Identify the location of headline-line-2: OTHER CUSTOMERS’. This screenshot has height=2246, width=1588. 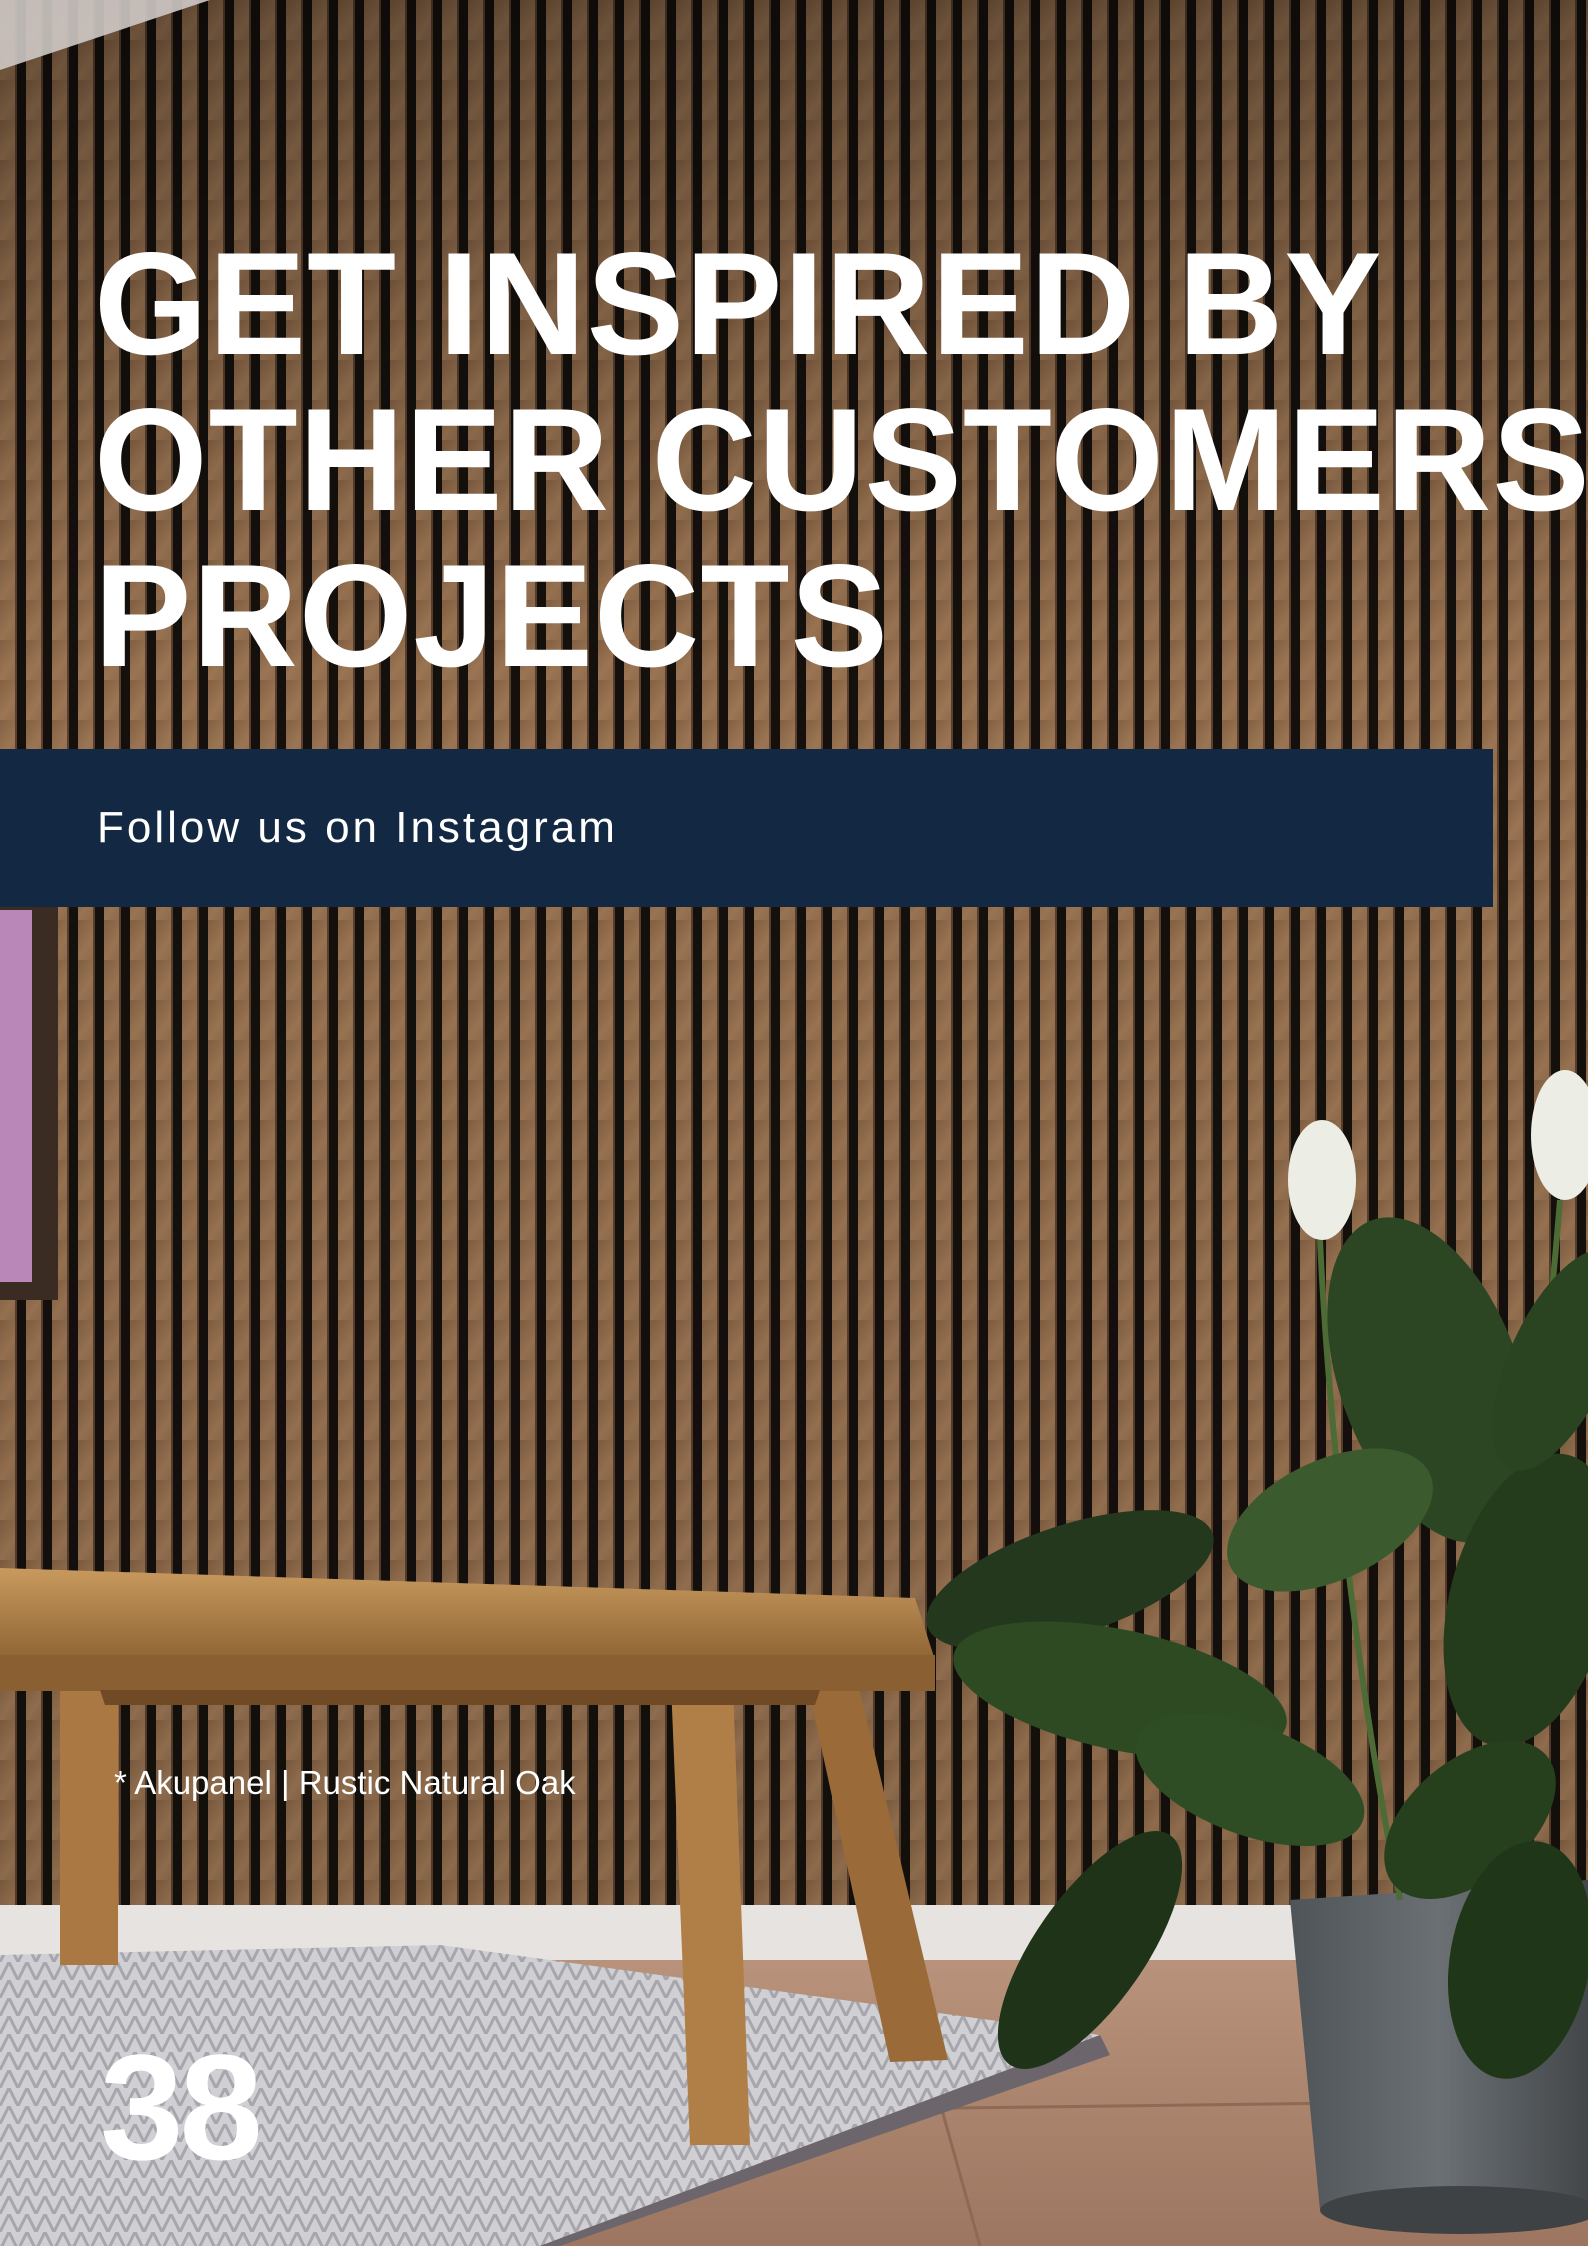
(841, 459).